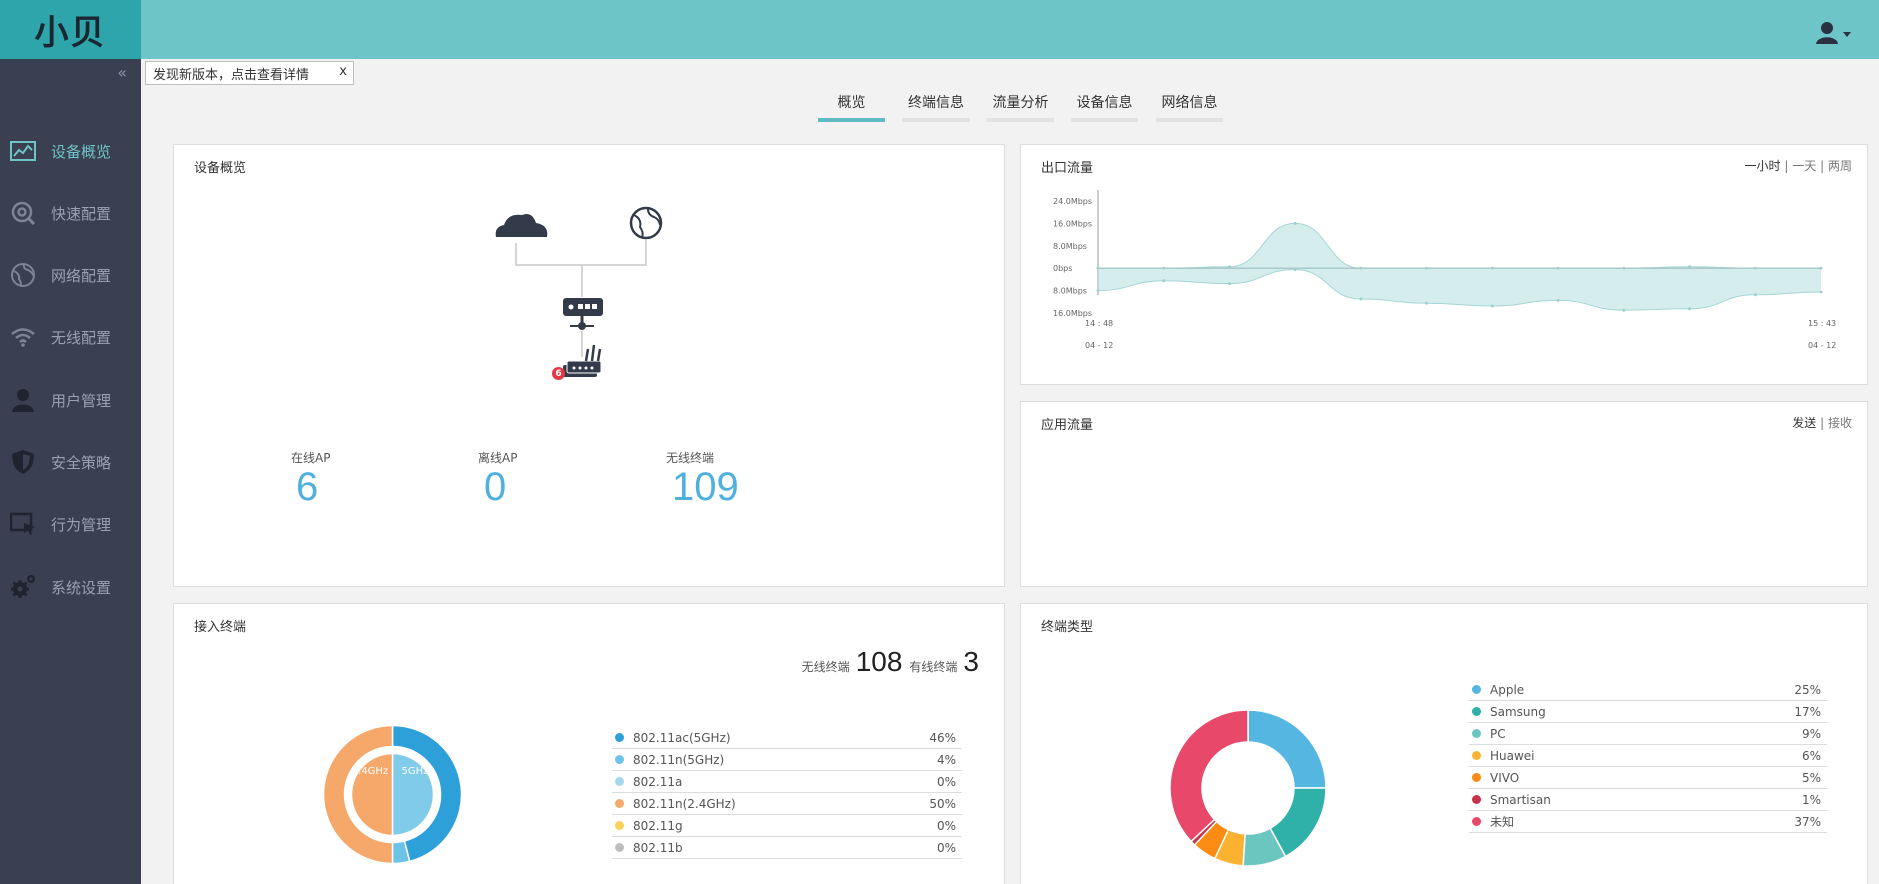 The image size is (1879, 884). What do you see at coordinates (936, 103) in the screenshot?
I see `tab-label: 终端信息` at bounding box center [936, 103].